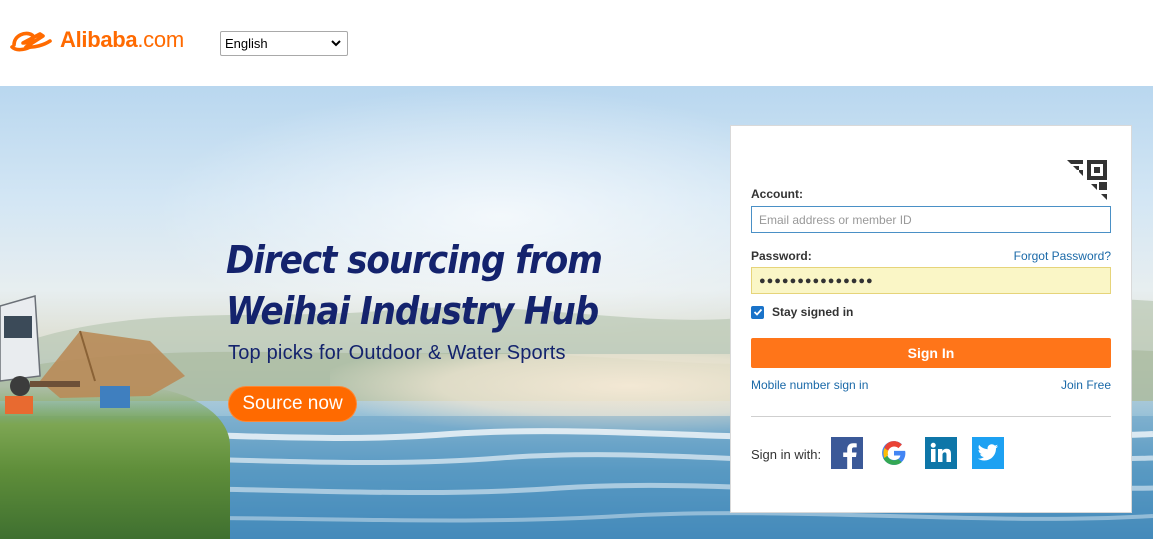 The height and width of the screenshot is (539, 1153). Describe the element at coordinates (931, 280) in the screenshot. I see `password-input: ●●●●●●●●●●●●●●●` at that location.